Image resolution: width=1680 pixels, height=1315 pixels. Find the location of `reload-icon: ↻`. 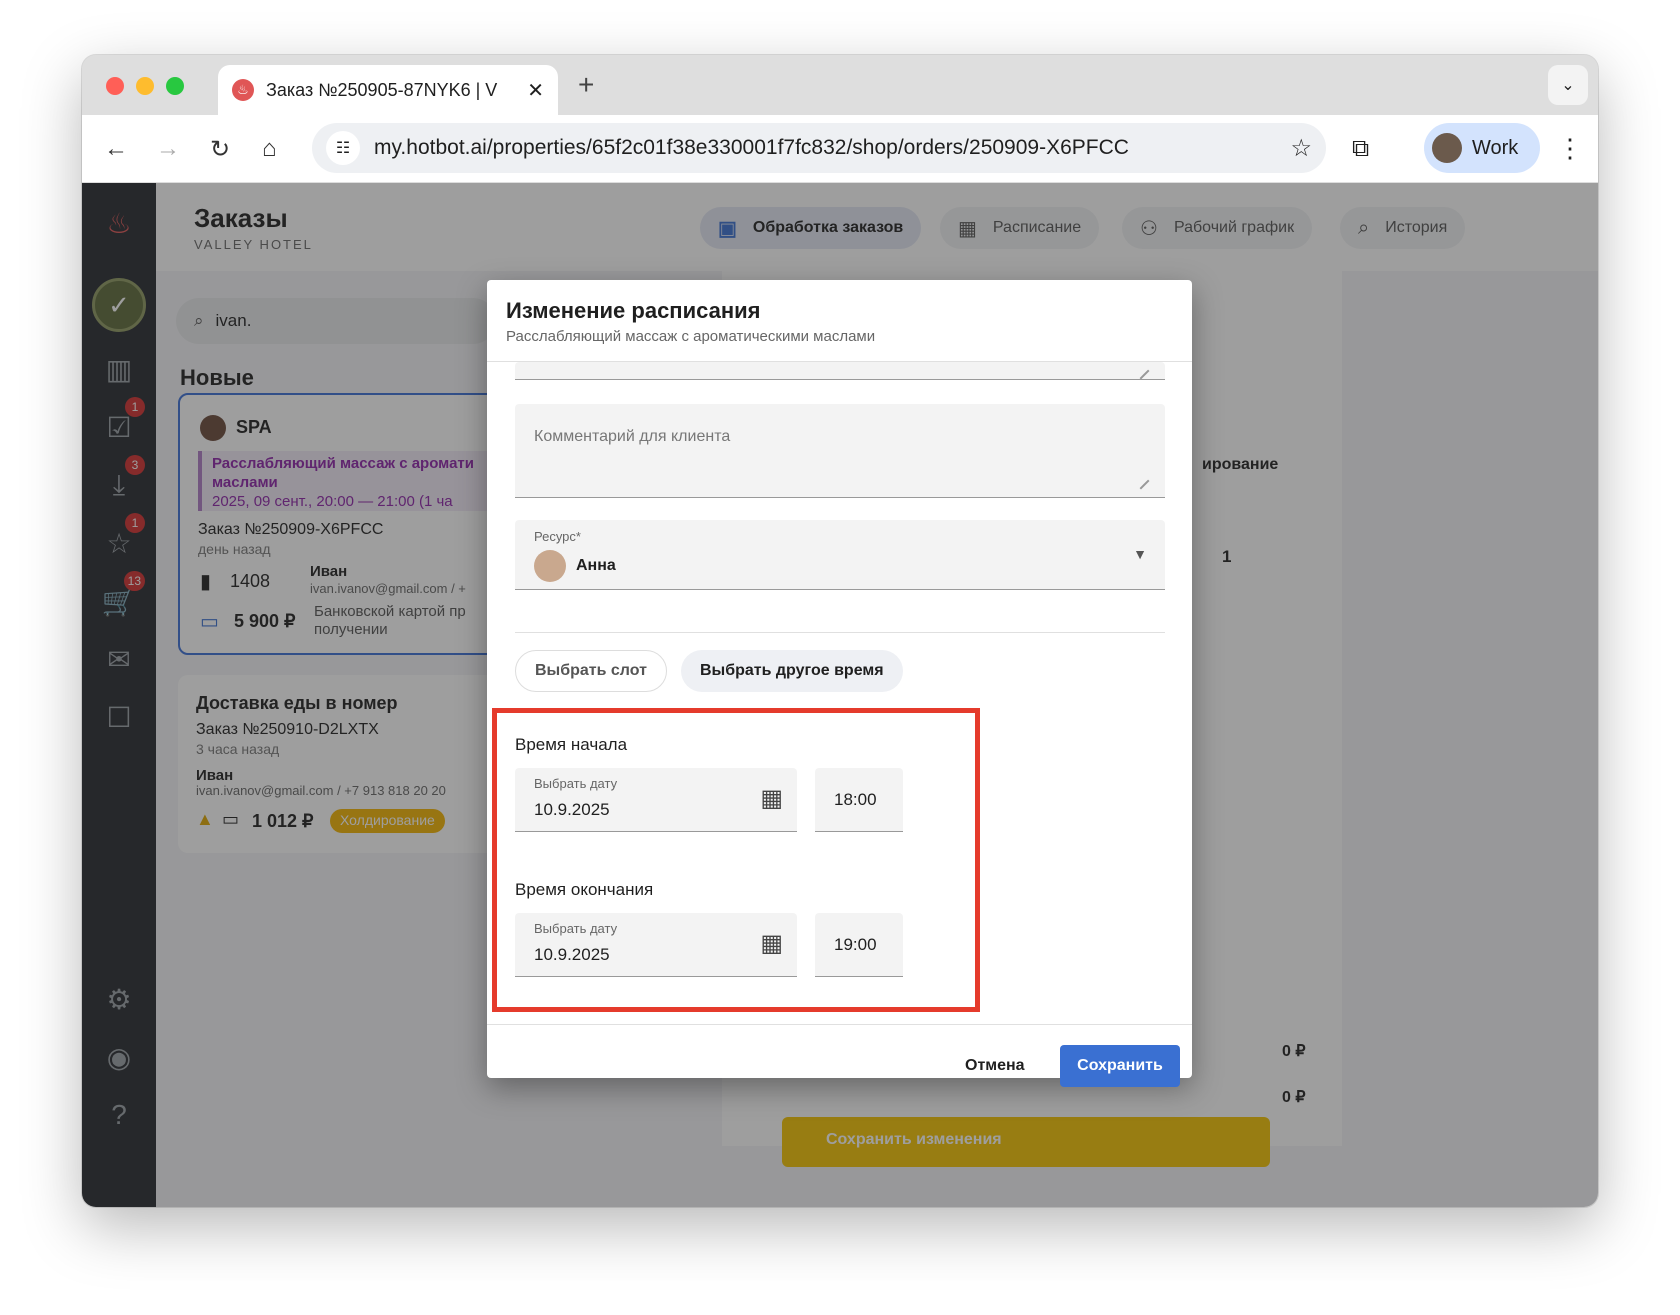

reload-icon: ↻ is located at coordinates (220, 149).